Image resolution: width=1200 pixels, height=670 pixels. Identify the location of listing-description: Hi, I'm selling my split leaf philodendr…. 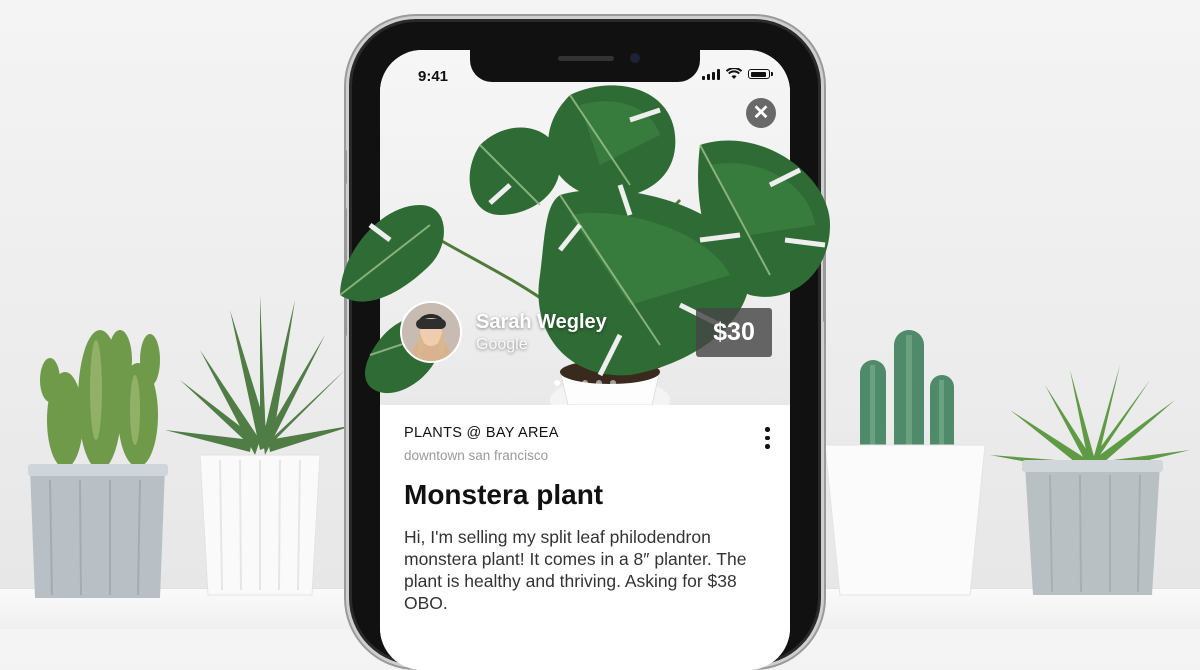
(575, 570).